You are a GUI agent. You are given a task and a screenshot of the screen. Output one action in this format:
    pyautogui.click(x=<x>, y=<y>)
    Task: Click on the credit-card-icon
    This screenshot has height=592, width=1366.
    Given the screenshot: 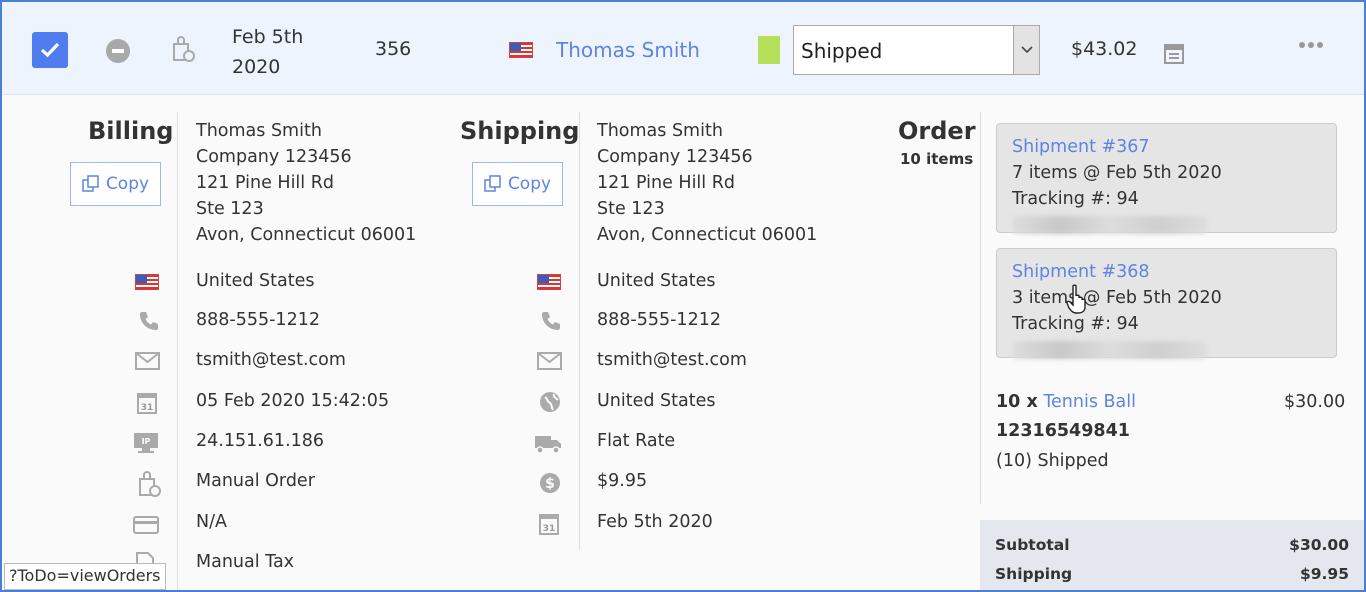 What is the action you would take?
    pyautogui.click(x=146, y=527)
    